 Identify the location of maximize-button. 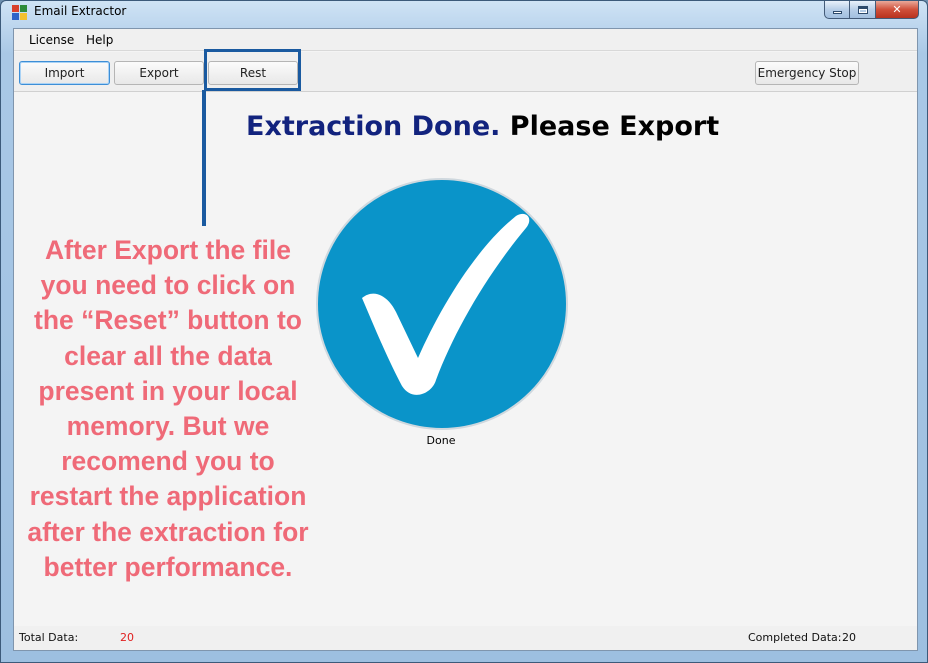
(863, 10).